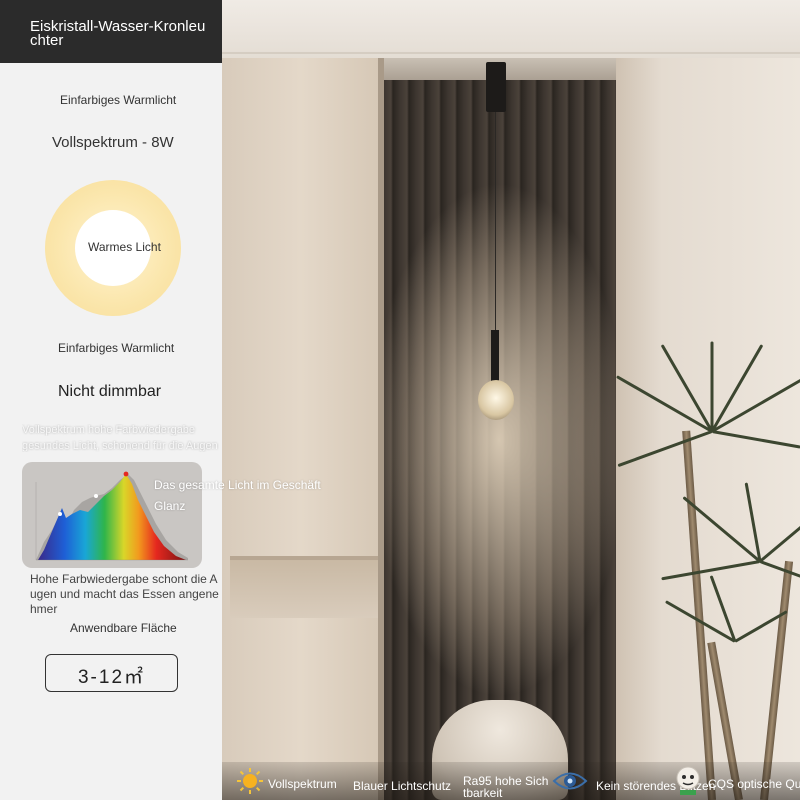 This screenshot has height=800, width=800. Describe the element at coordinates (688, 780) in the screenshot. I see `cqs-badge-icon` at that location.